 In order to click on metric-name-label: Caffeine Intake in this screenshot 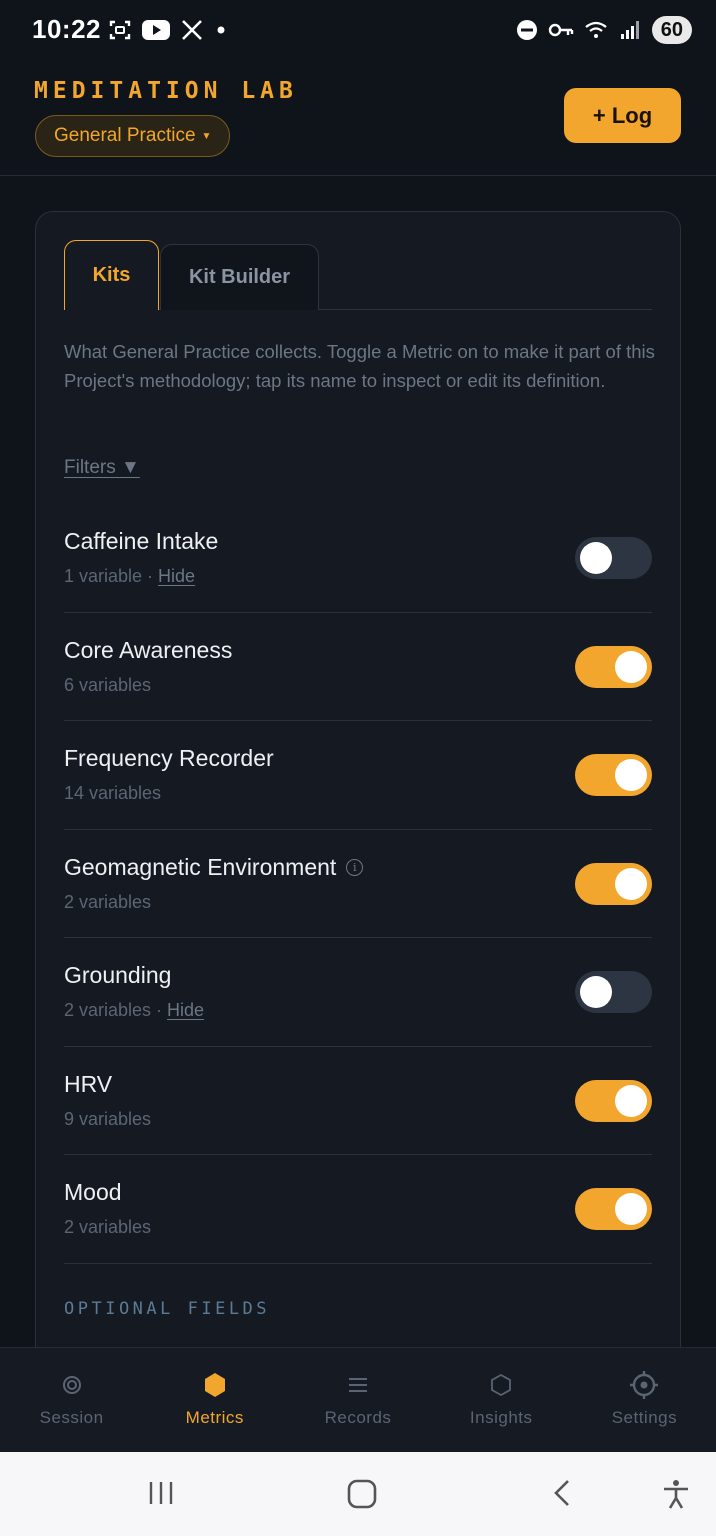, I will do `click(141, 541)`.